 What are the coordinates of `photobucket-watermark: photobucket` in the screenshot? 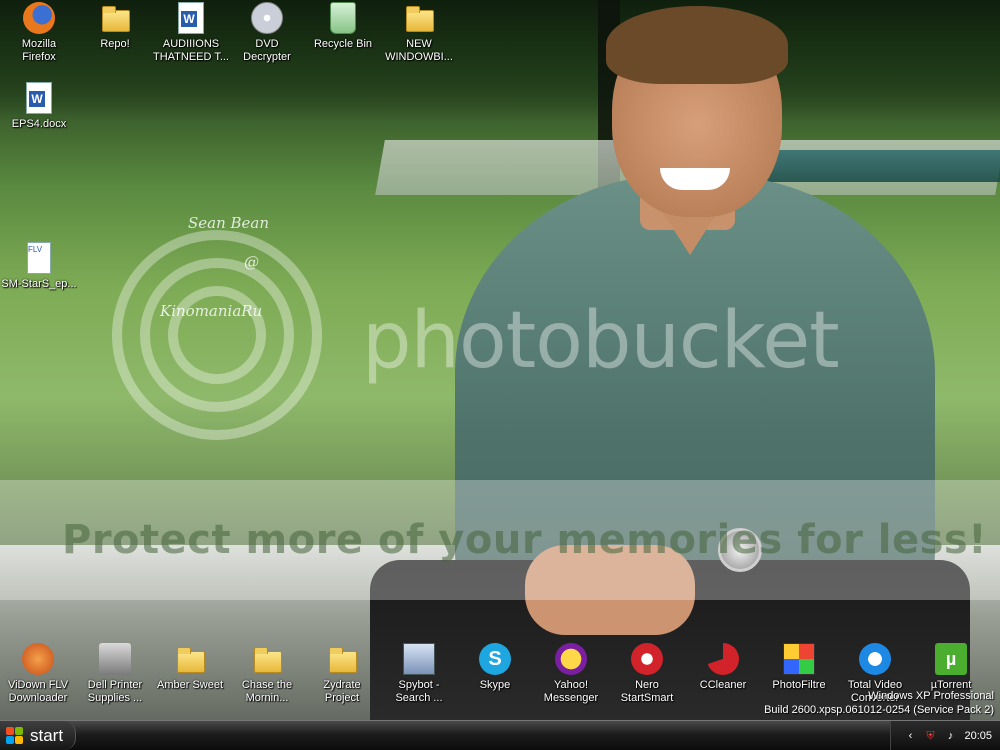 It's located at (601, 341).